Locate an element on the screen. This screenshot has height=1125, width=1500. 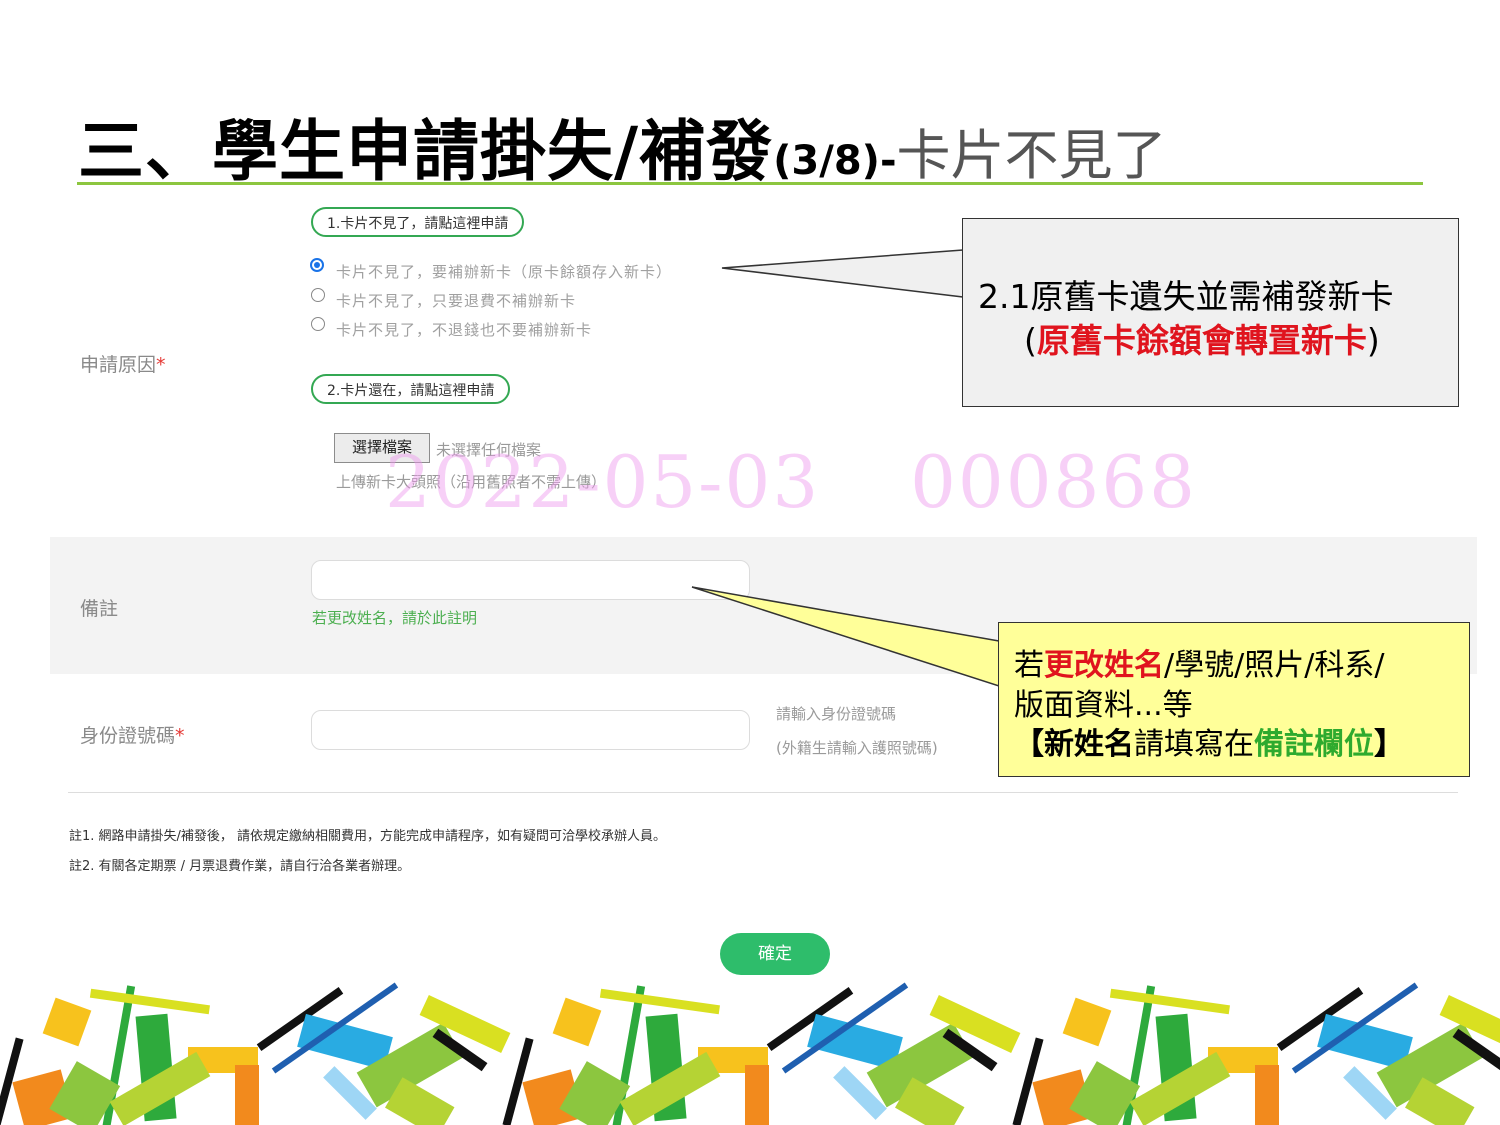
callout2-l1-pre: 若 is located at coordinates (1029, 665).